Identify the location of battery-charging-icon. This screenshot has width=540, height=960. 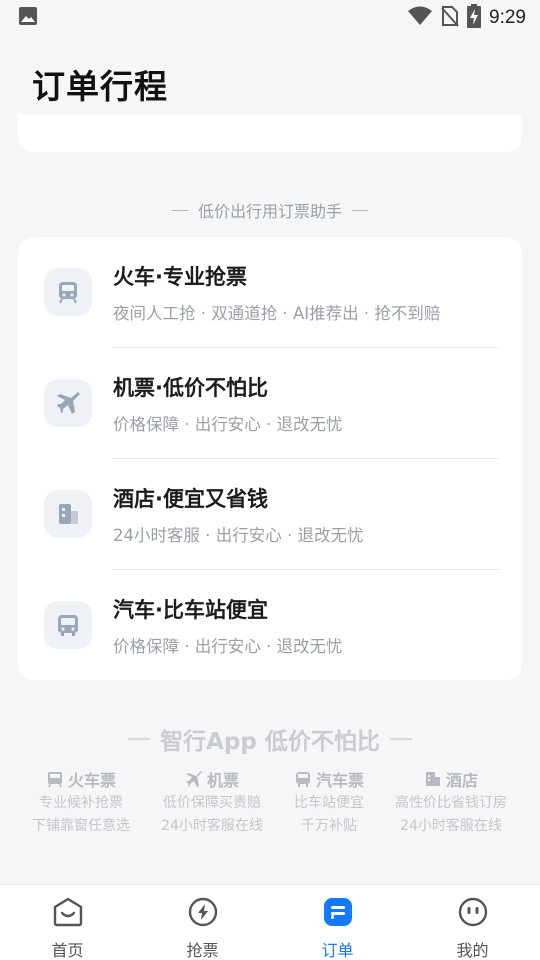
(474, 18).